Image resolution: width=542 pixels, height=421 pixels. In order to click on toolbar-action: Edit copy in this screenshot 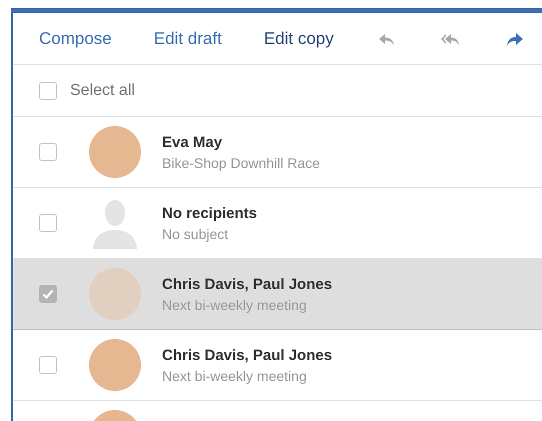, I will do `click(299, 39)`.